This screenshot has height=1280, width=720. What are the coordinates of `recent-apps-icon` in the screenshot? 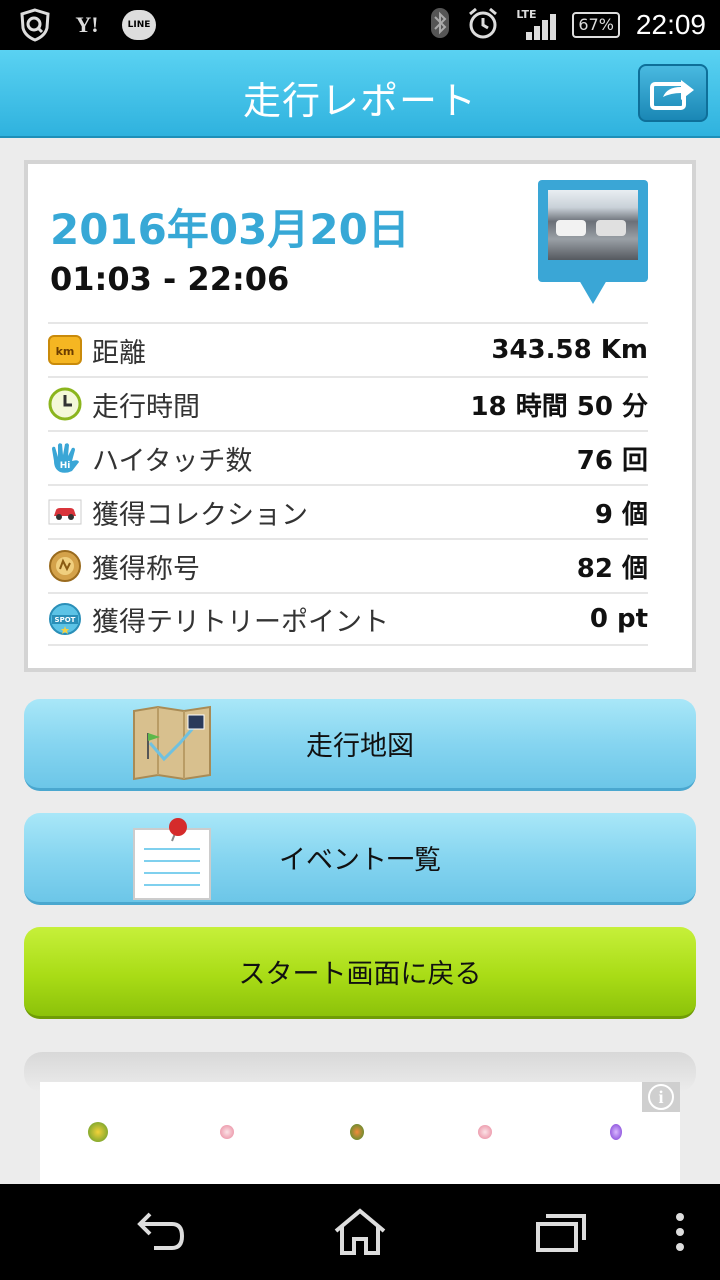 It's located at (561, 1233).